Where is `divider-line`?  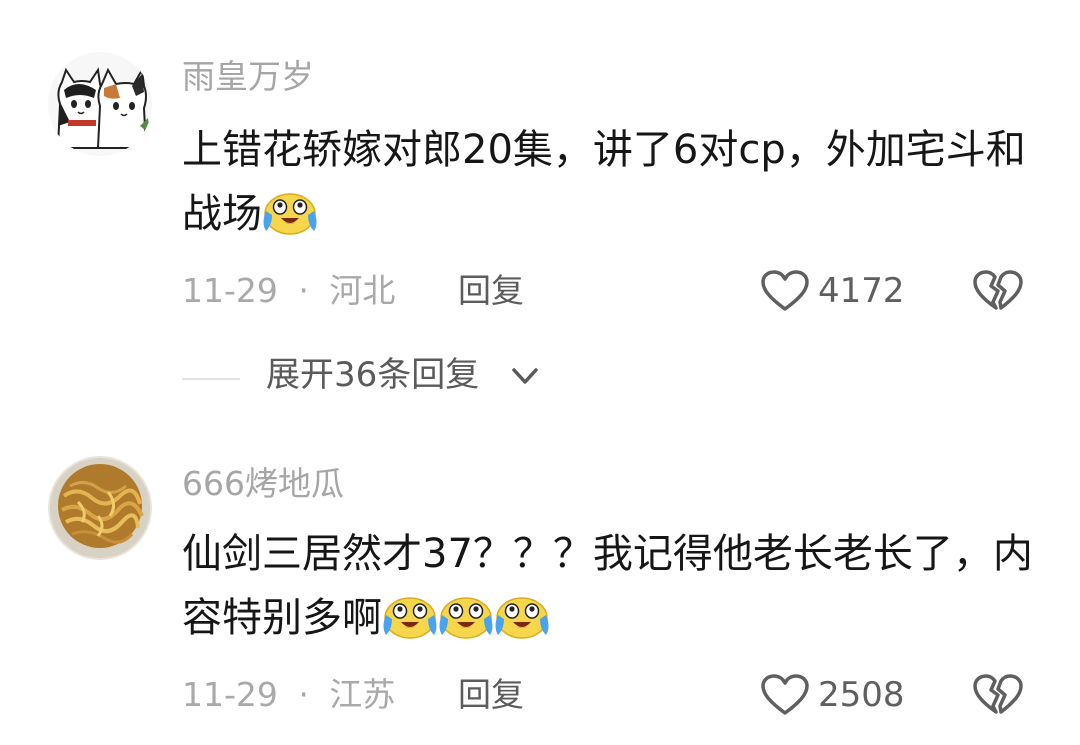 divider-line is located at coordinates (211, 379).